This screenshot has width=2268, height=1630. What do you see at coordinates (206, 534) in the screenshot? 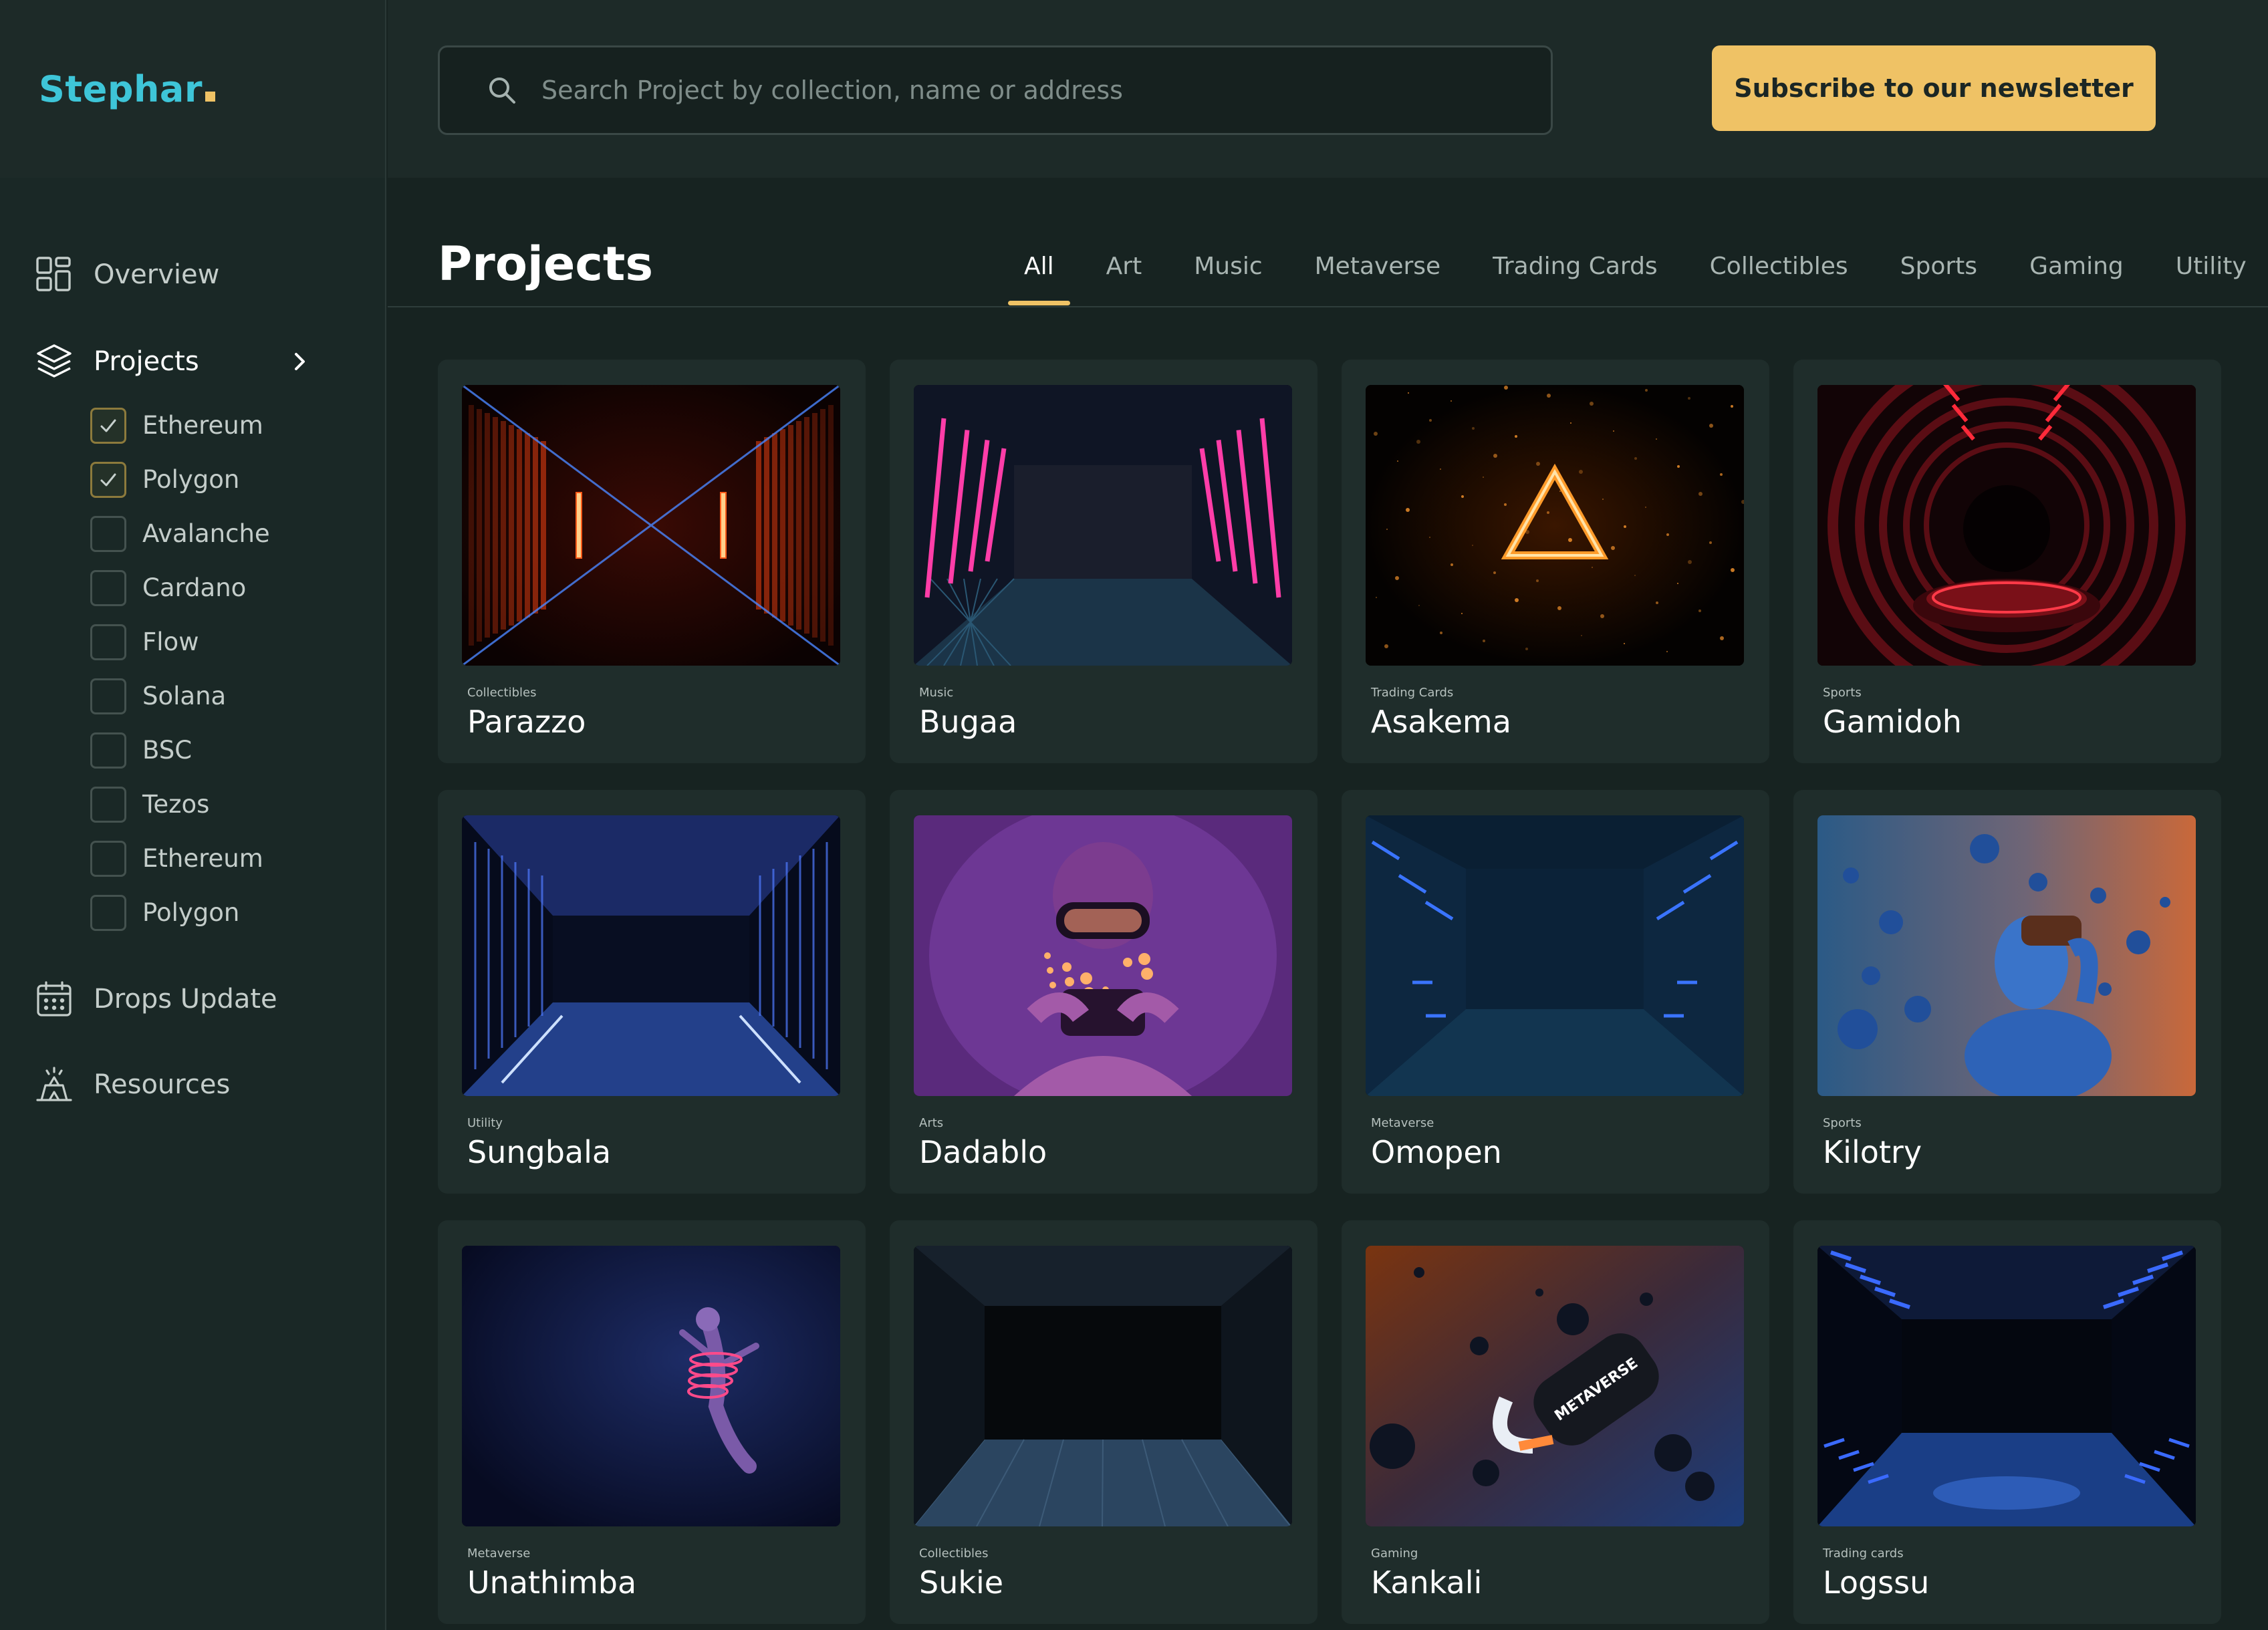
I see `chain-label: Avalanche` at bounding box center [206, 534].